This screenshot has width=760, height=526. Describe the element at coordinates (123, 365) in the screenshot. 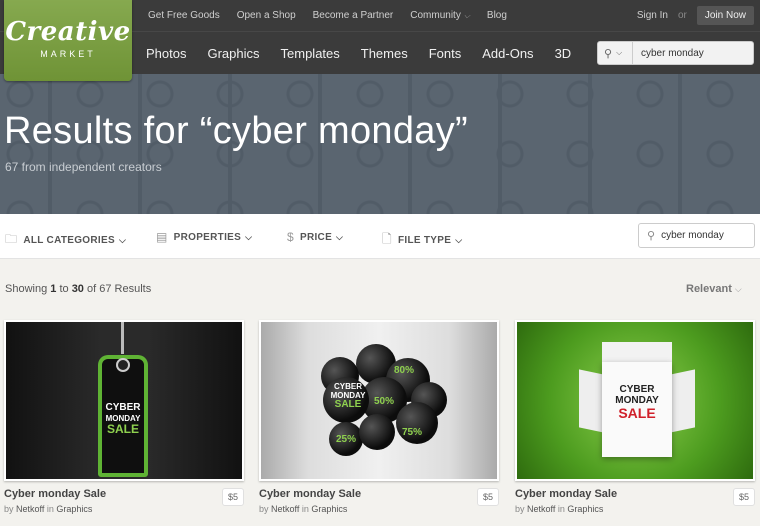

I see `tag-hole` at that location.